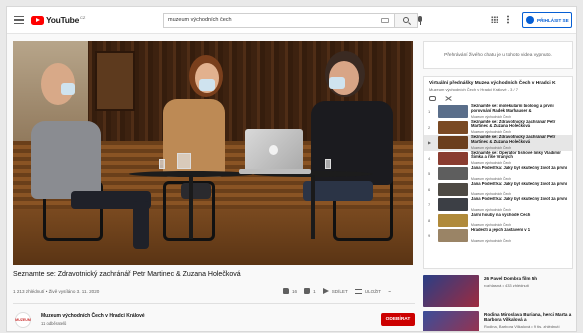 This screenshot has width=583, height=333. I want to click on search-button, so click(406, 20).